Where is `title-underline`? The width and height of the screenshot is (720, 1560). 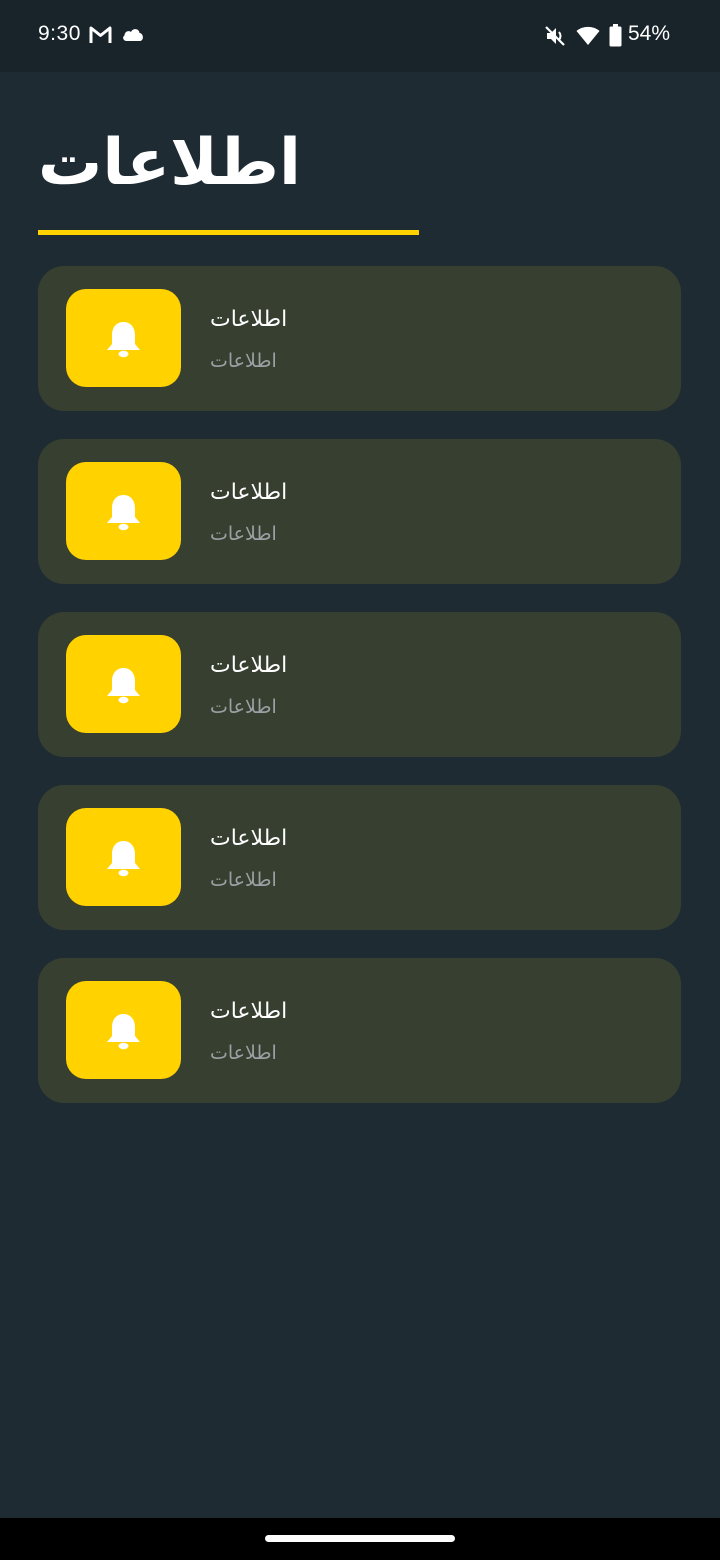
title-underline is located at coordinates (228, 232).